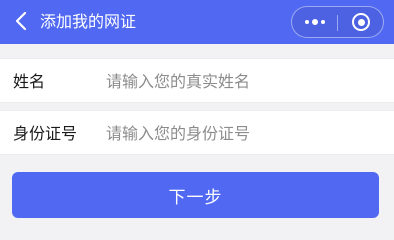 The width and height of the screenshot is (394, 240). I want to click on mini-program-capsule, so click(337, 22).